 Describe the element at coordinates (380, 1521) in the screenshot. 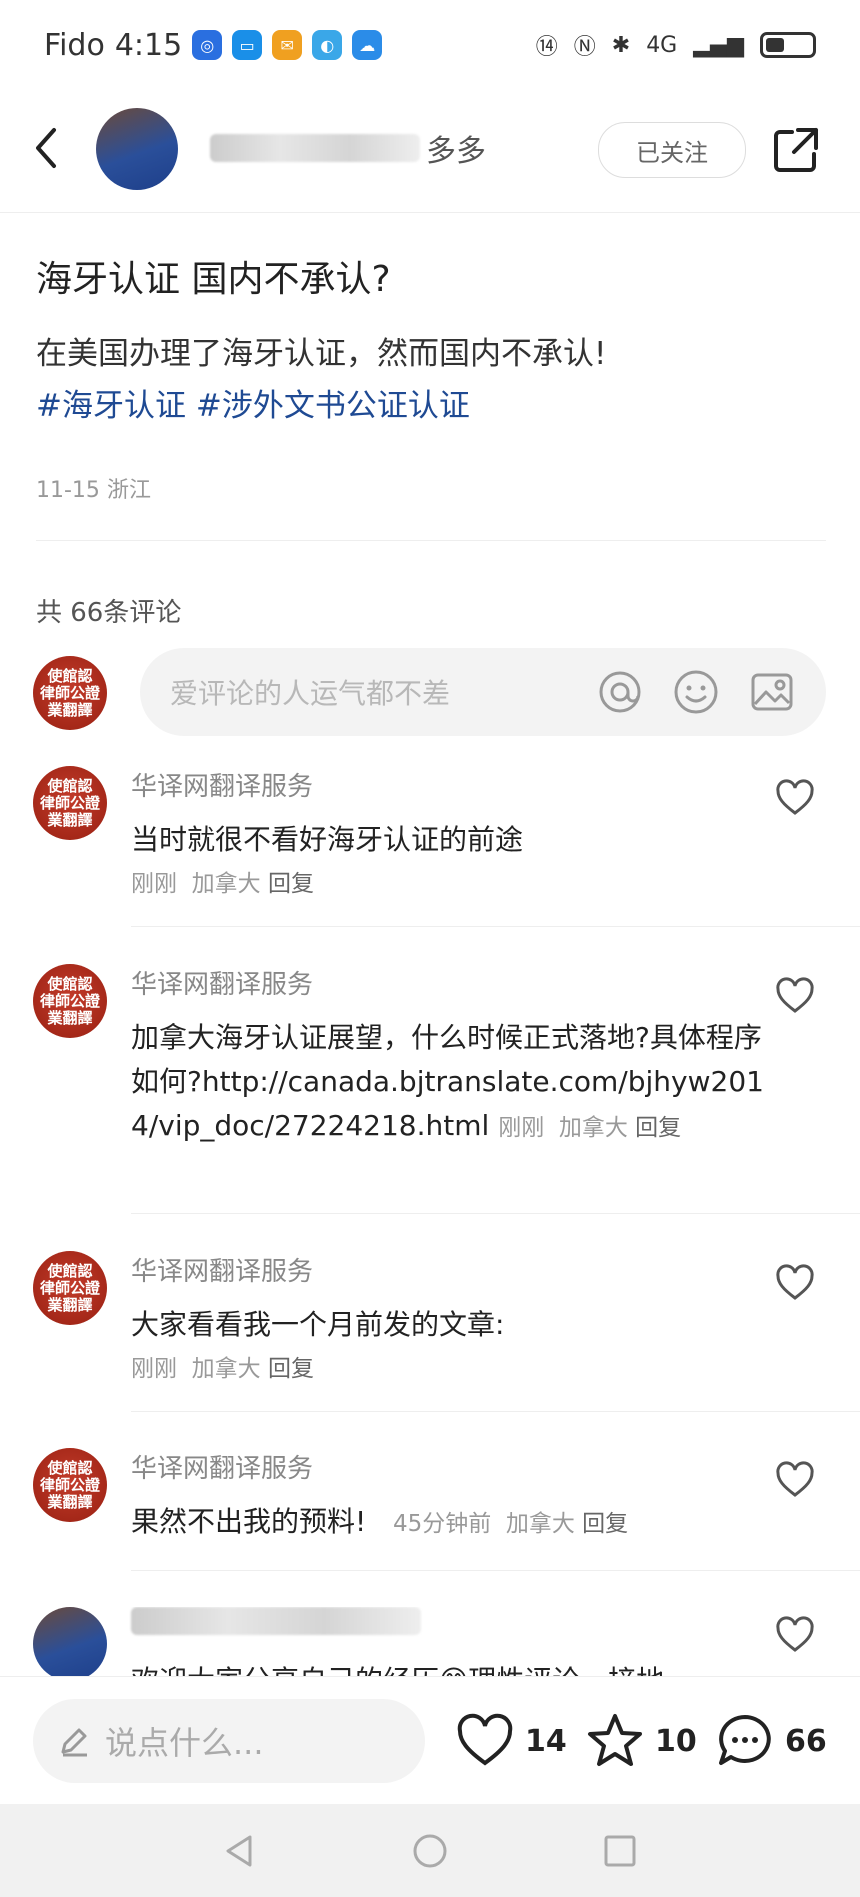

I see `comment-text: 果然不出我的预料! 45分钟前 加拿大 回复` at that location.